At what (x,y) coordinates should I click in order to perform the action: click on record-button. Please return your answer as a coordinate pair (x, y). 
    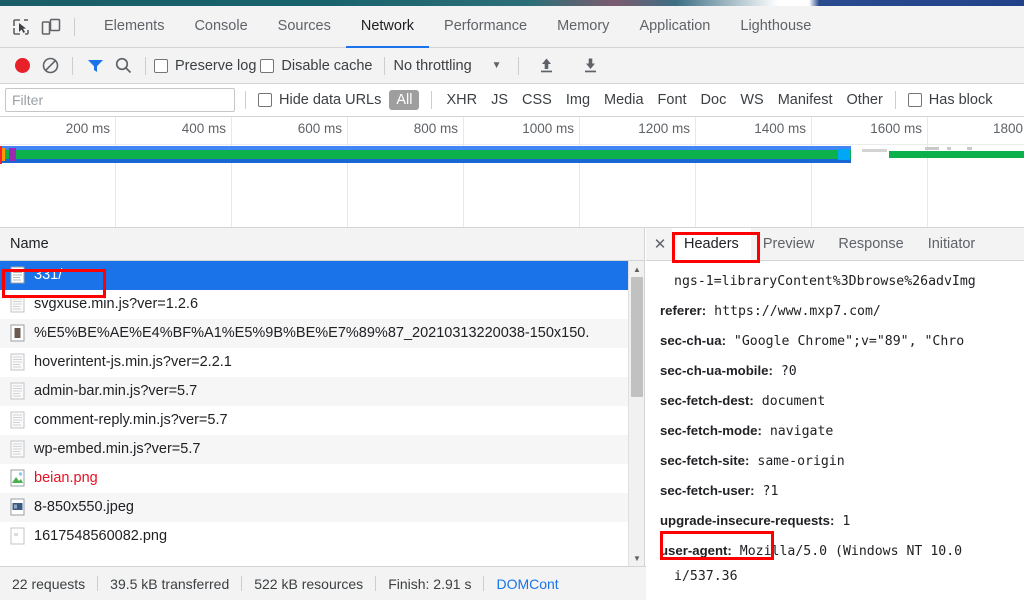
    Looking at the image, I should click on (22, 66).